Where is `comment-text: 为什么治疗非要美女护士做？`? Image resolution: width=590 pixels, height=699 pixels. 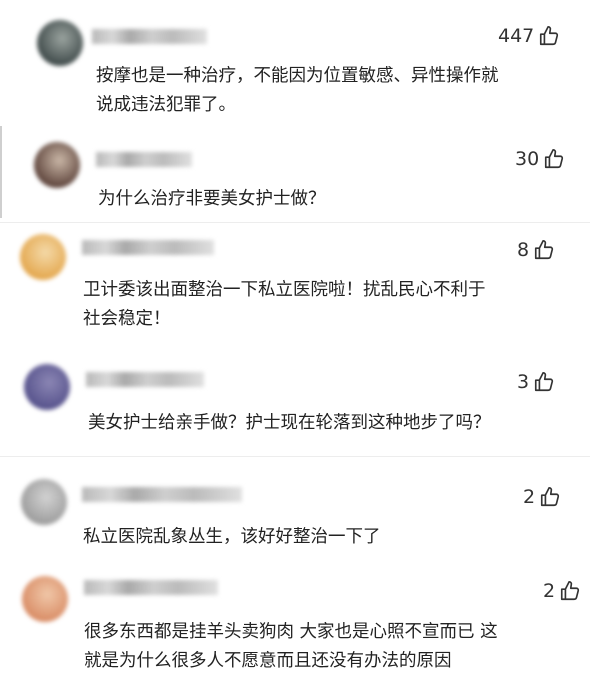
comment-text: 为什么治疗非要美女护士做？ is located at coordinates (212, 199).